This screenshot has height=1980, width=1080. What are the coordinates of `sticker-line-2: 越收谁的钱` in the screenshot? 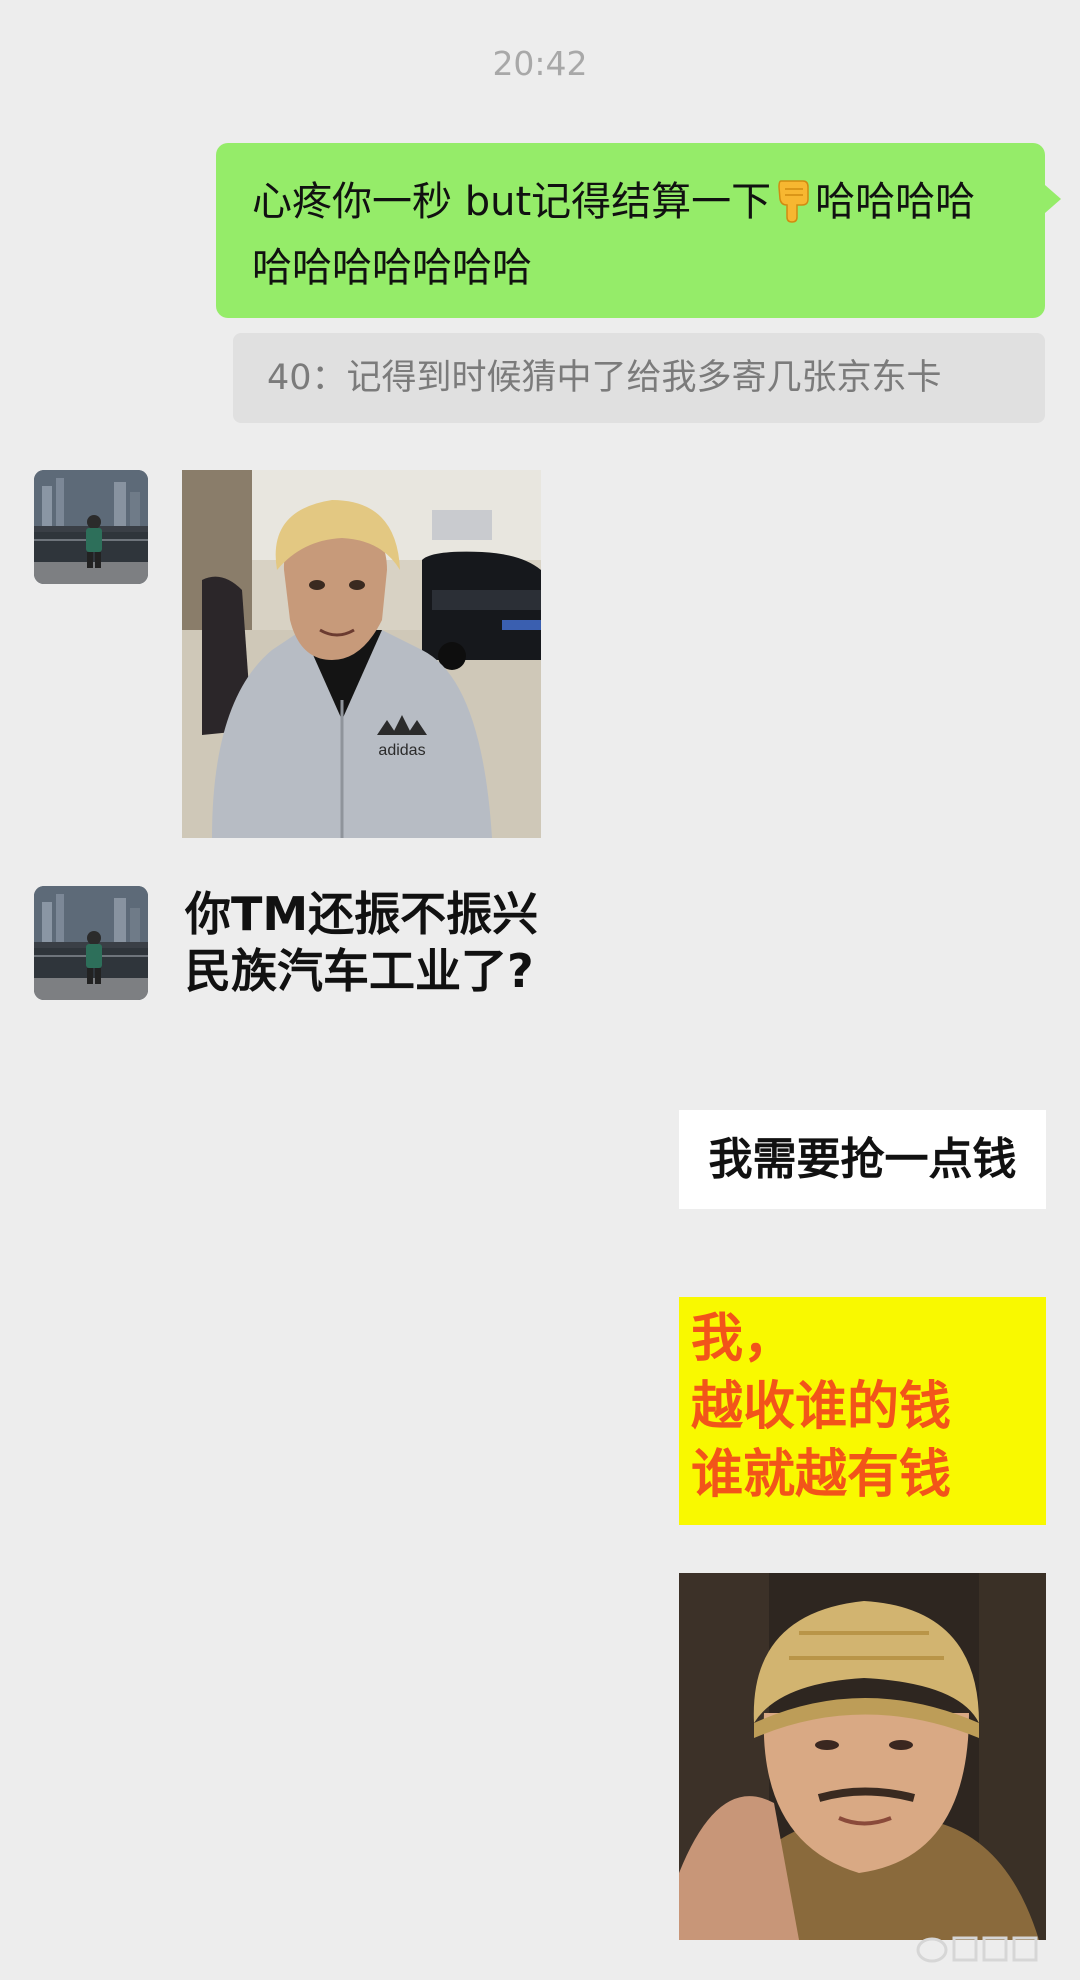 It's located at (821, 1407).